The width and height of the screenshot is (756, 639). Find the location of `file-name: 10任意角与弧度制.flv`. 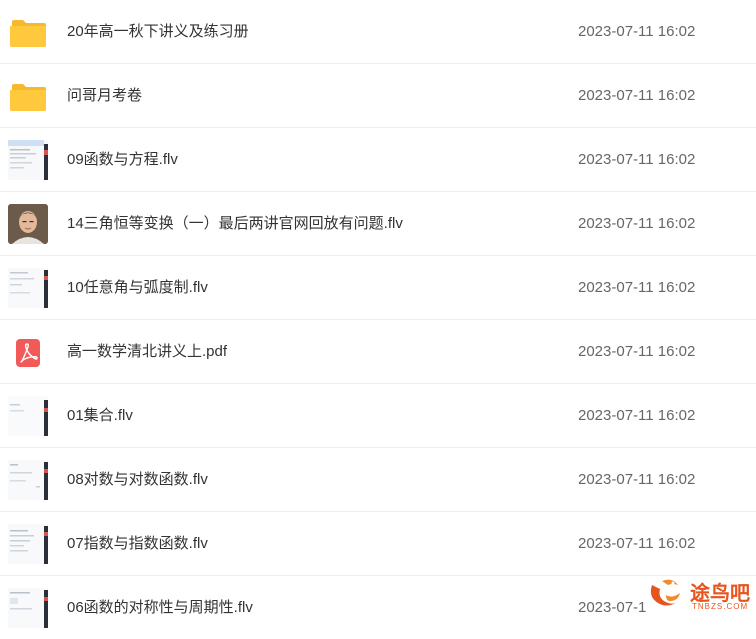

file-name: 10任意角与弧度制.flv is located at coordinates (137, 287).